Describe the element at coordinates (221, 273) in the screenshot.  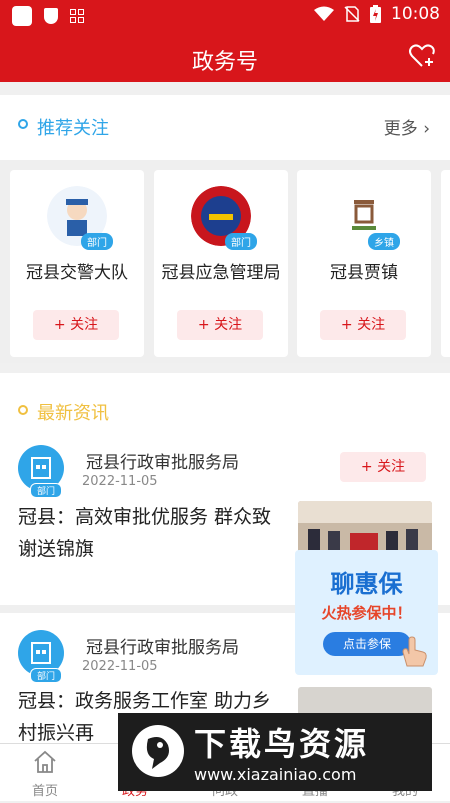
I see `card-name: 冠县应急管理局` at that location.